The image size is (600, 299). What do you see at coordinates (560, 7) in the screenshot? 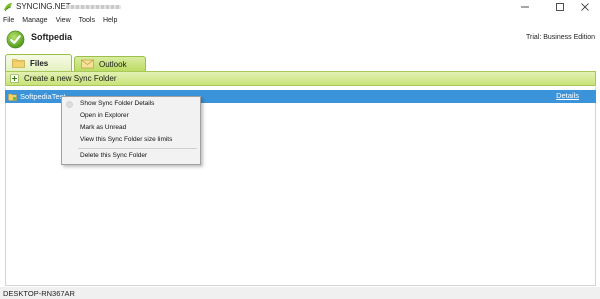
I see `maximize-icon` at bounding box center [560, 7].